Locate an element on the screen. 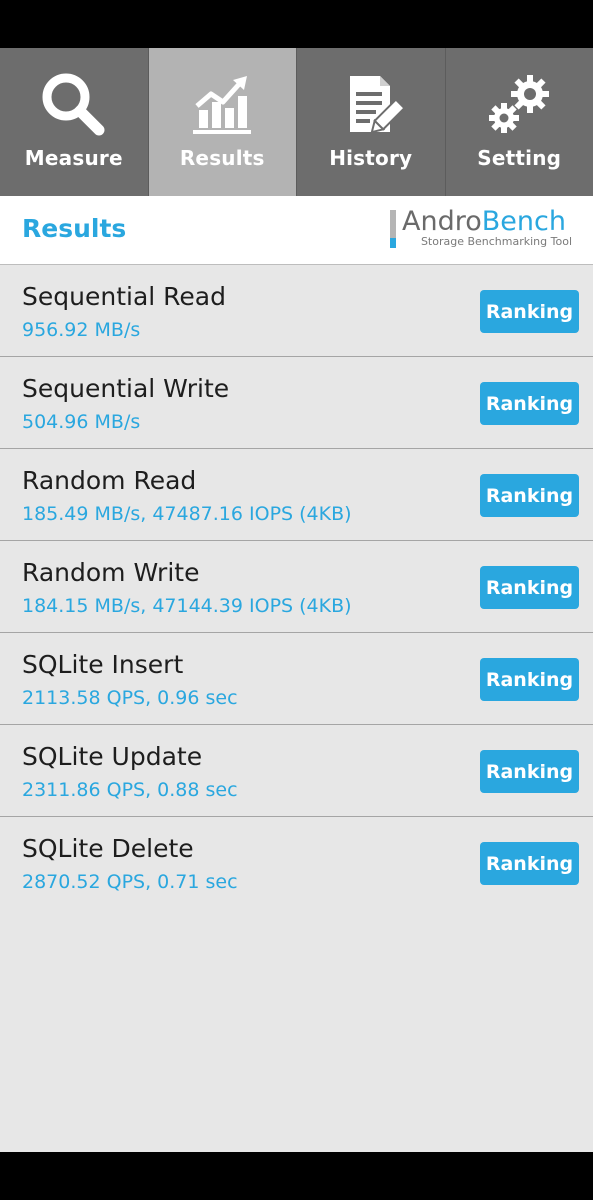 The image size is (593, 1200). tab-setting-label: Setting is located at coordinates (519, 158).